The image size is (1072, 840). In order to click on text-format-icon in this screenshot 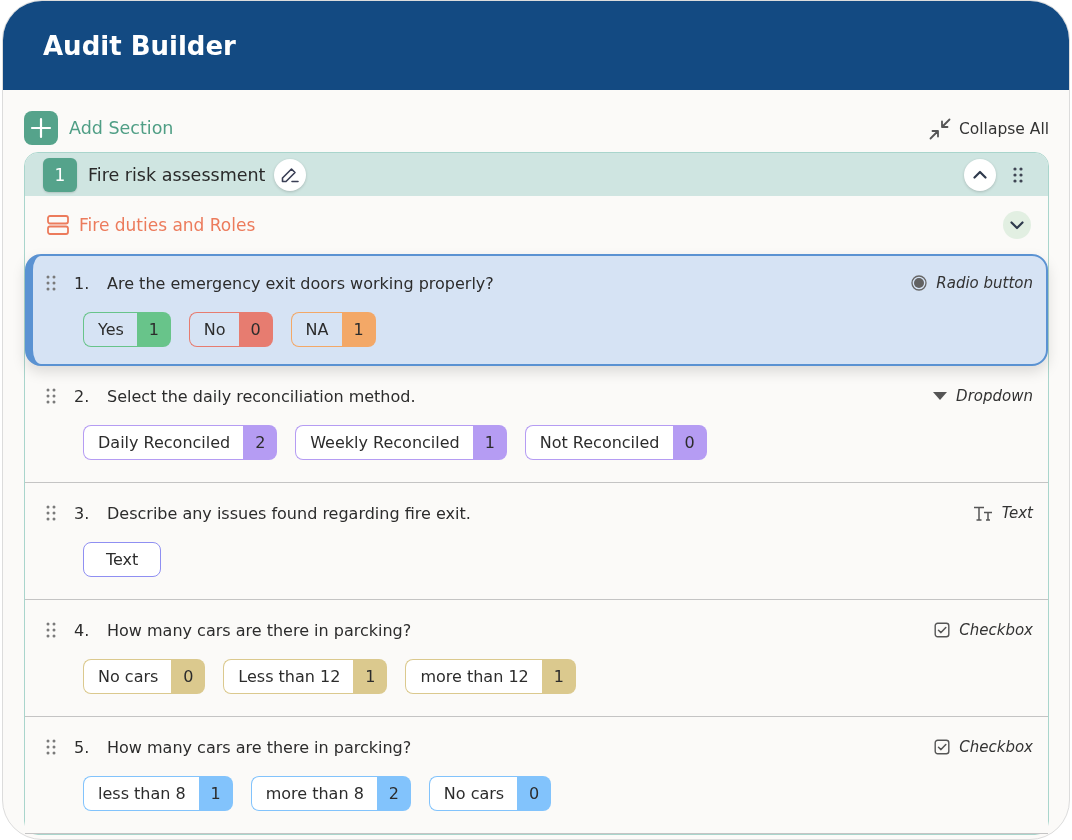, I will do `click(982, 513)`.